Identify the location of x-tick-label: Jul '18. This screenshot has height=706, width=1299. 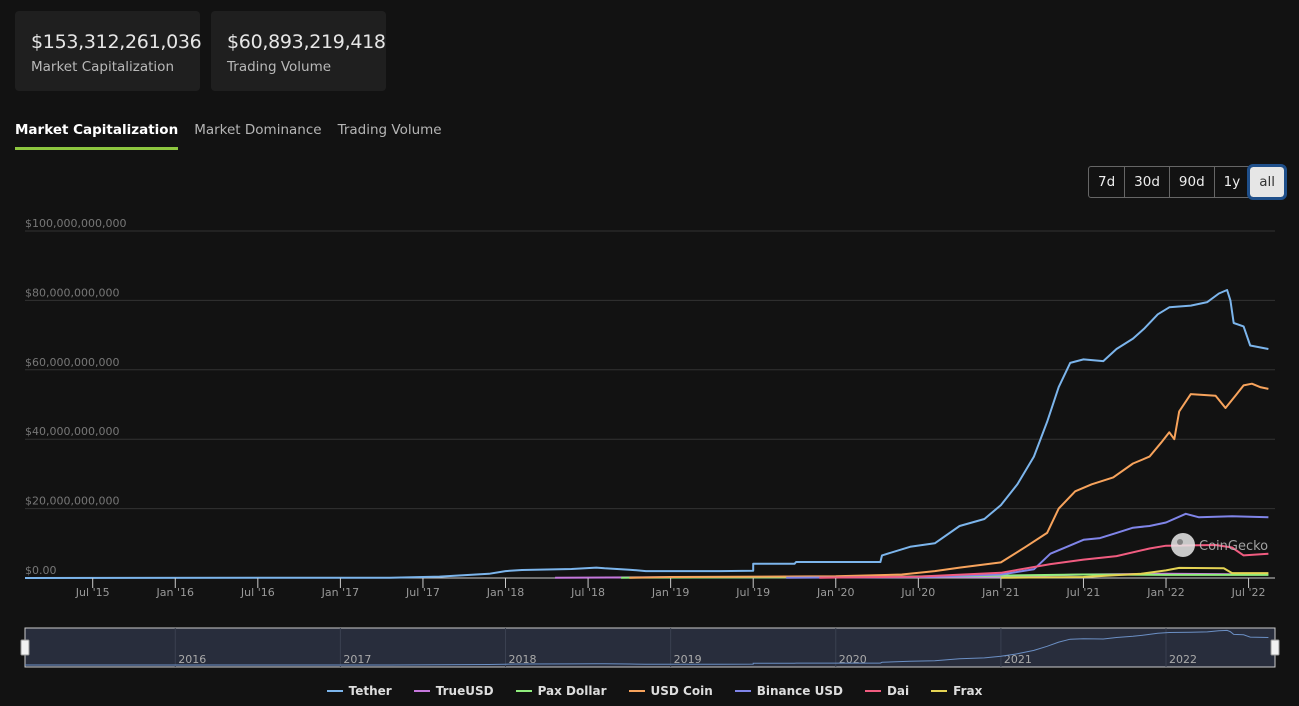
(587, 592).